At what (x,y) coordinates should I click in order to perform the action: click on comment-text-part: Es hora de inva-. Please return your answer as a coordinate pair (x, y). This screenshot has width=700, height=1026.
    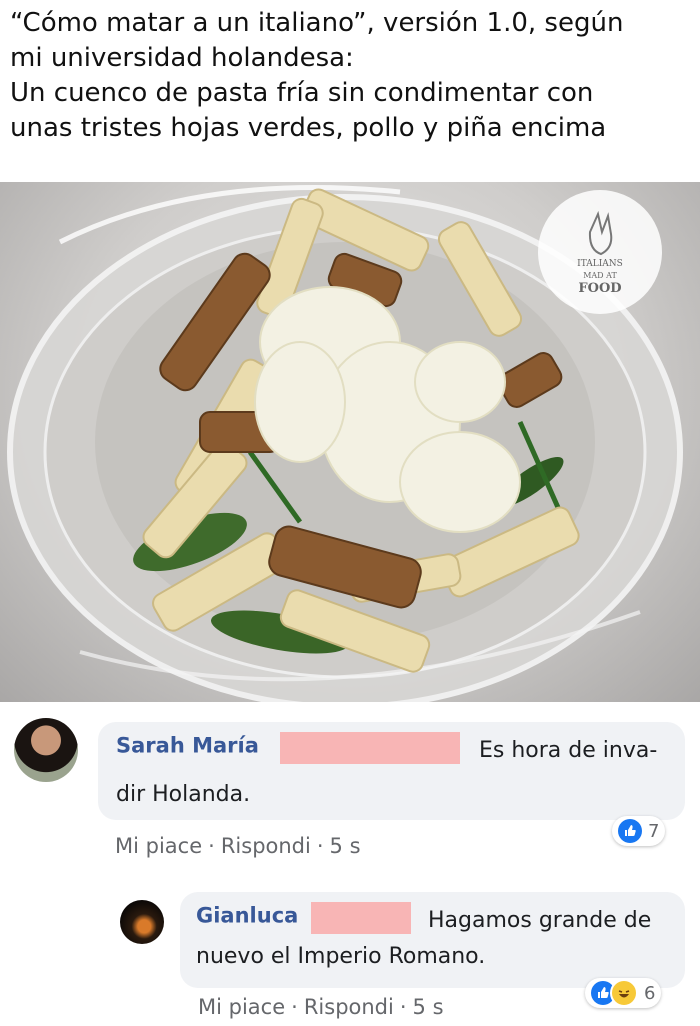
    Looking at the image, I should click on (568, 750).